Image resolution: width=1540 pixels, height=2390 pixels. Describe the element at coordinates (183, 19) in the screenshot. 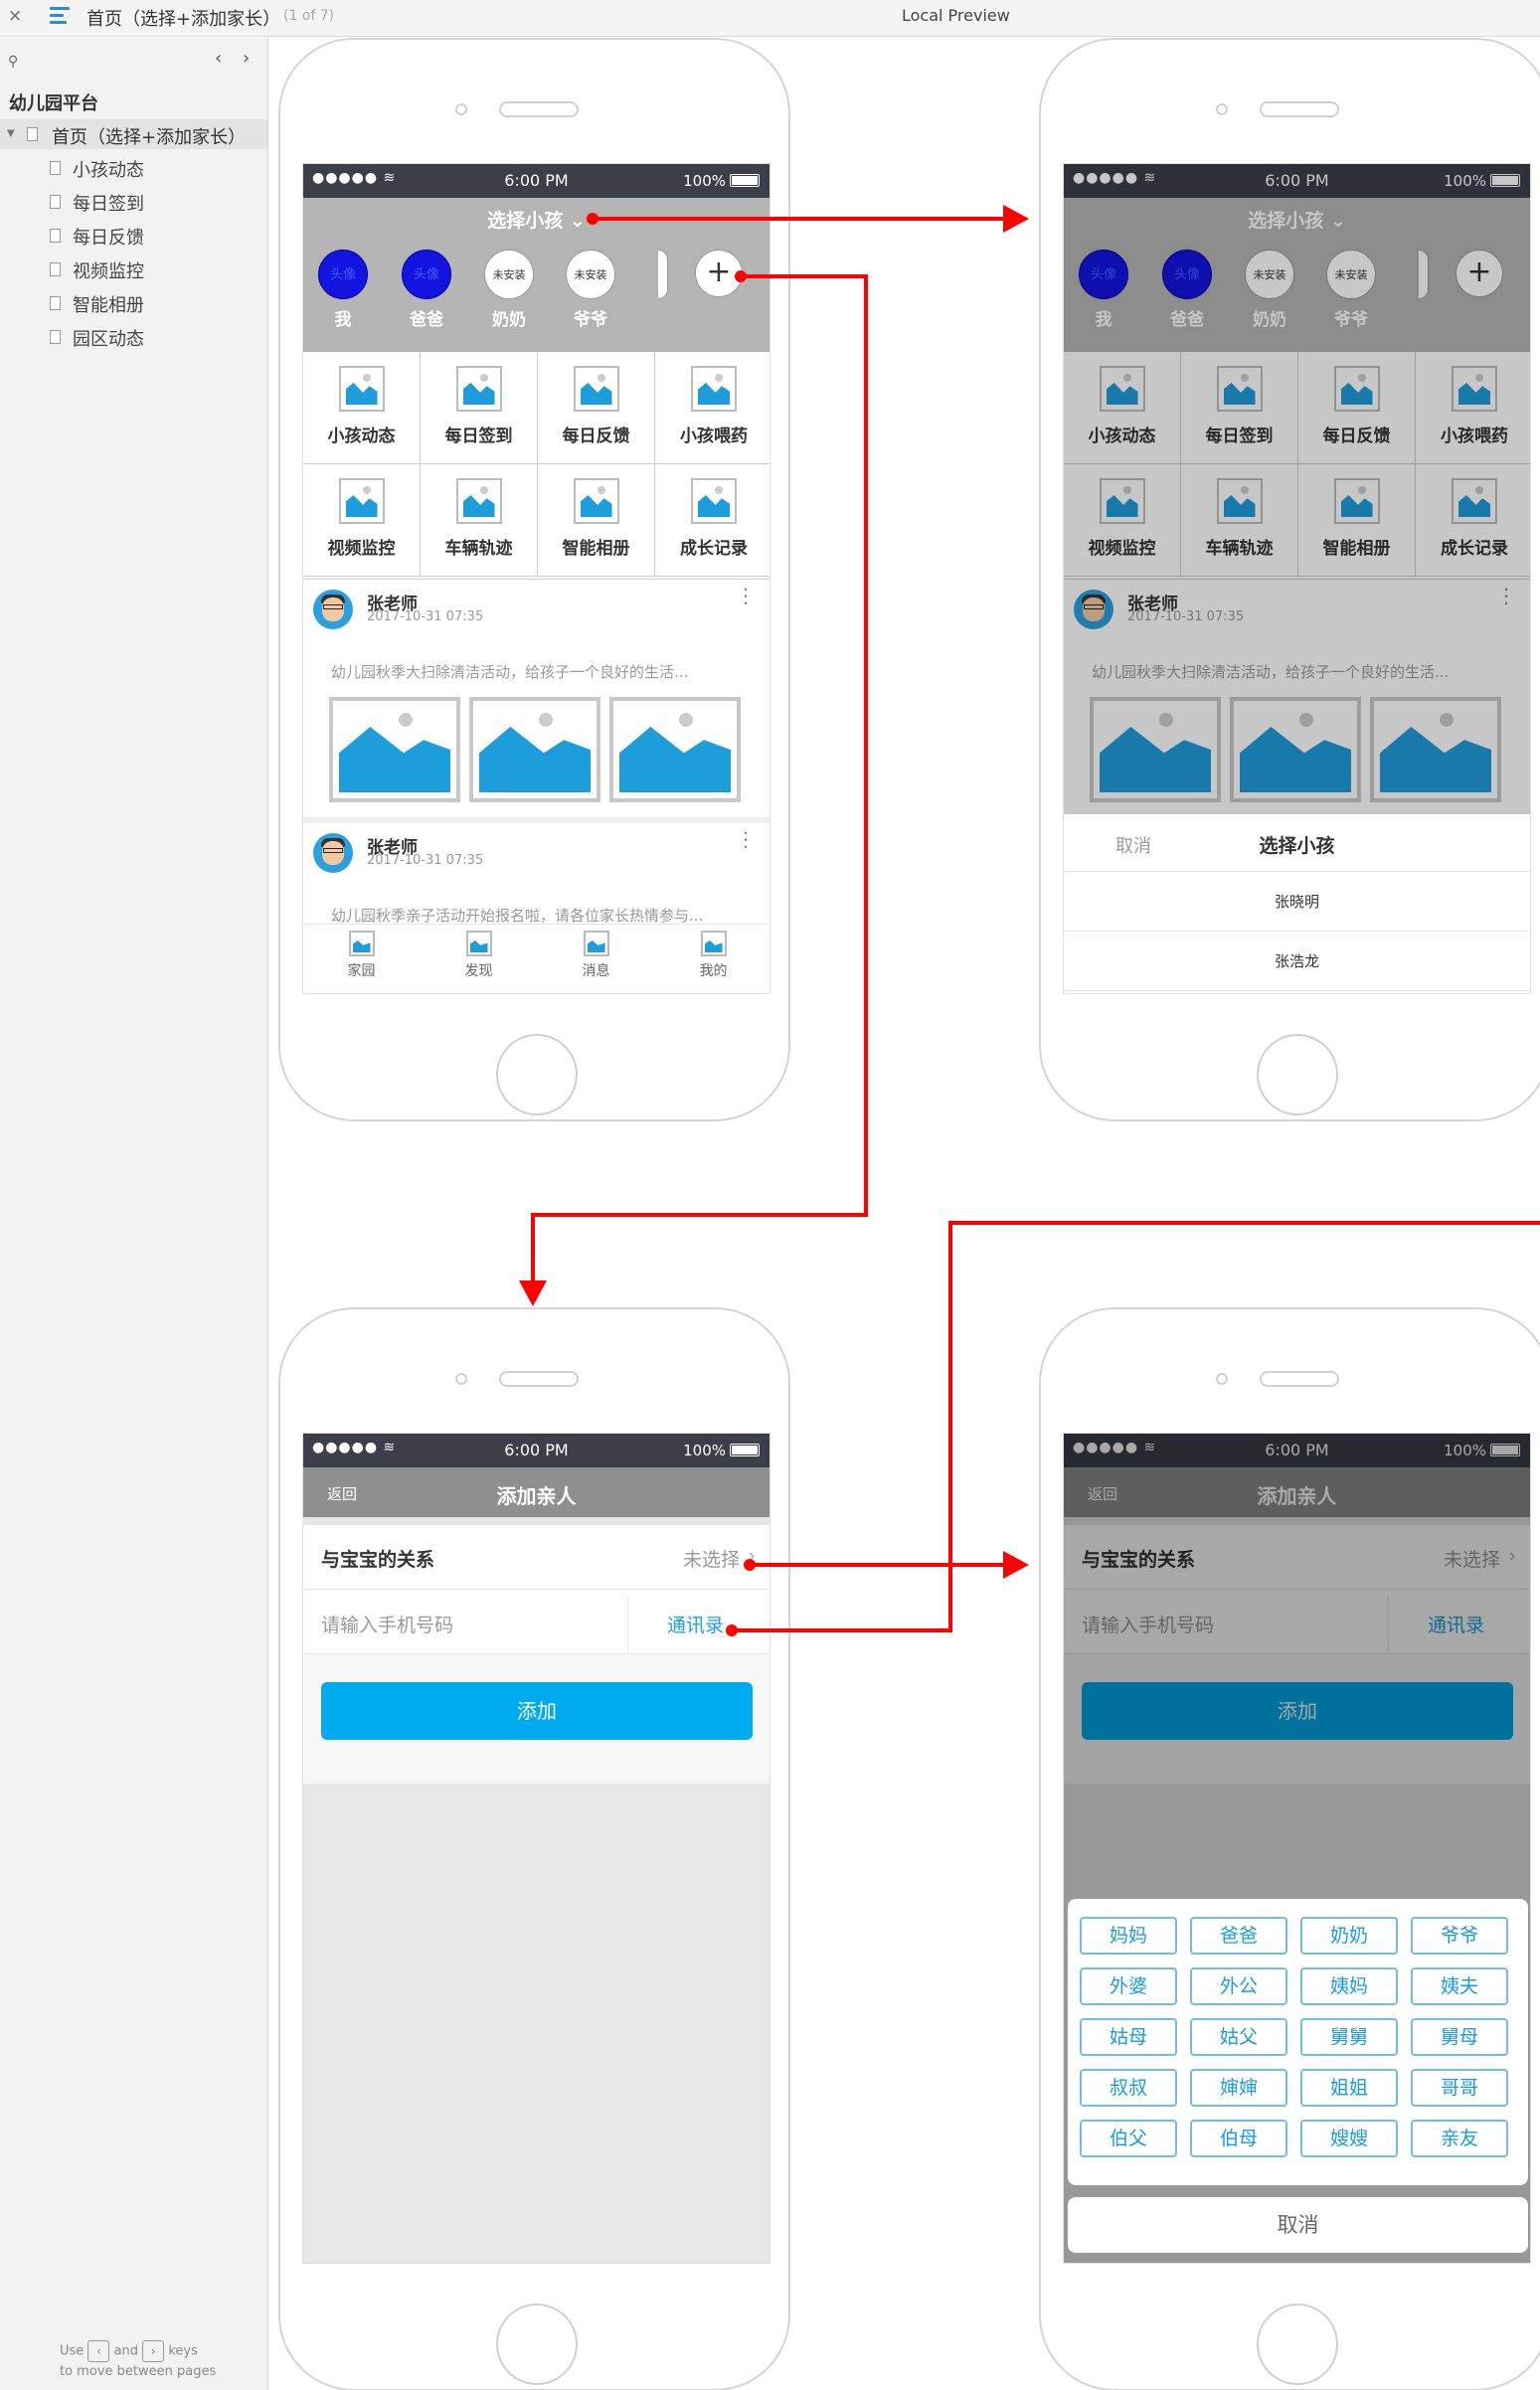

I see `page-title: 首页（选择+添加家长）` at that location.